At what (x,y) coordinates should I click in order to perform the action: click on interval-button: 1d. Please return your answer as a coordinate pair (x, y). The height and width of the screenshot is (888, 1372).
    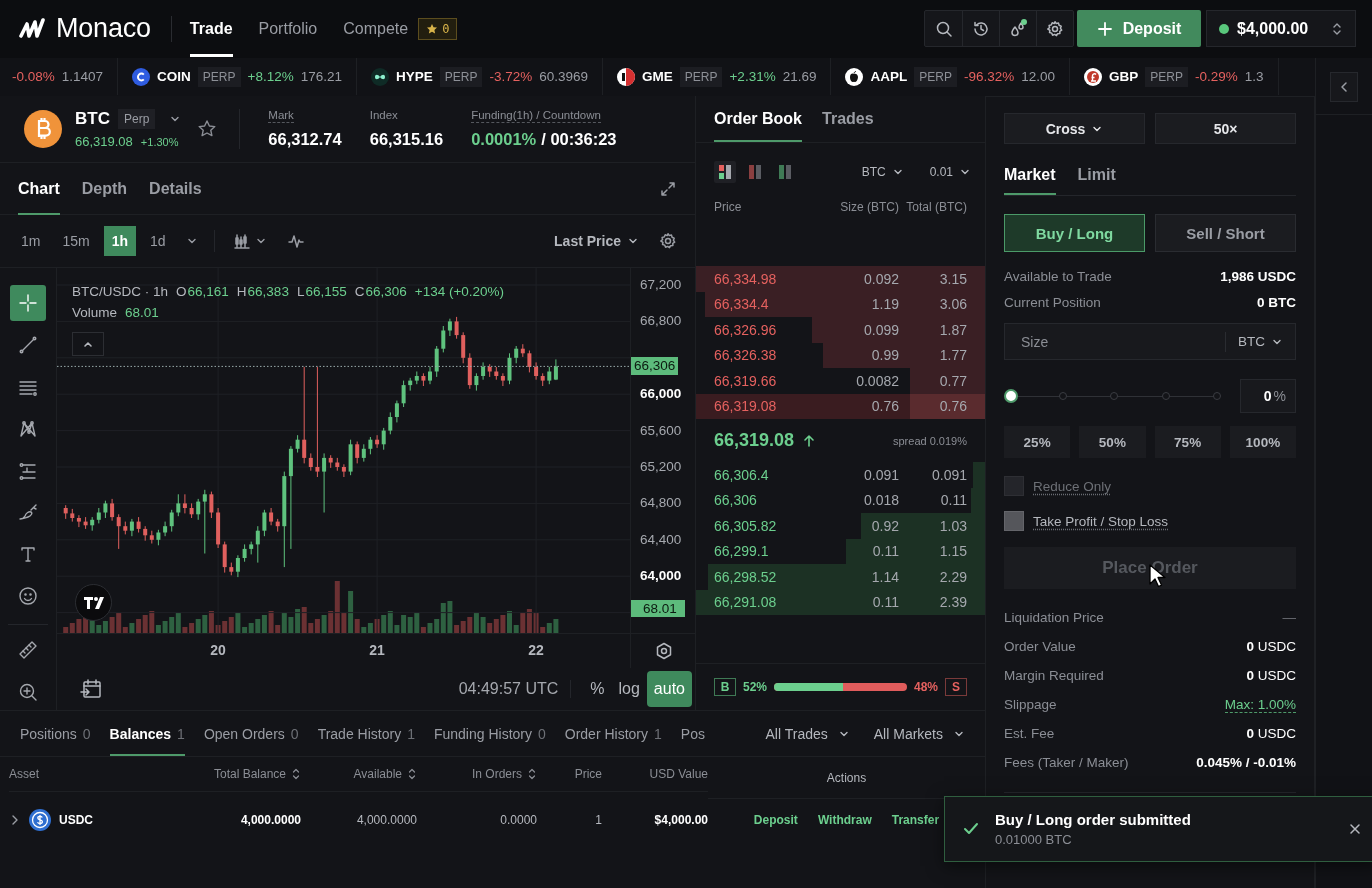
    Looking at the image, I should click on (158, 241).